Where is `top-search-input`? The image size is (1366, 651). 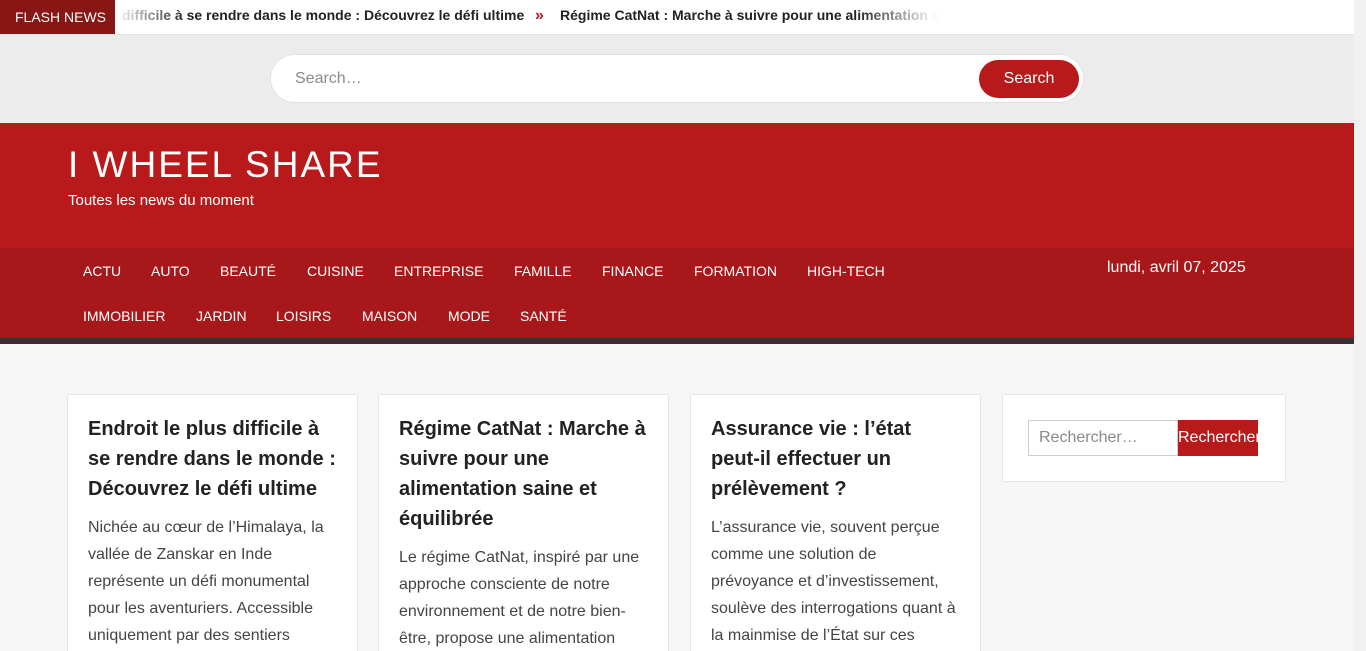
top-search-input is located at coordinates (635, 79).